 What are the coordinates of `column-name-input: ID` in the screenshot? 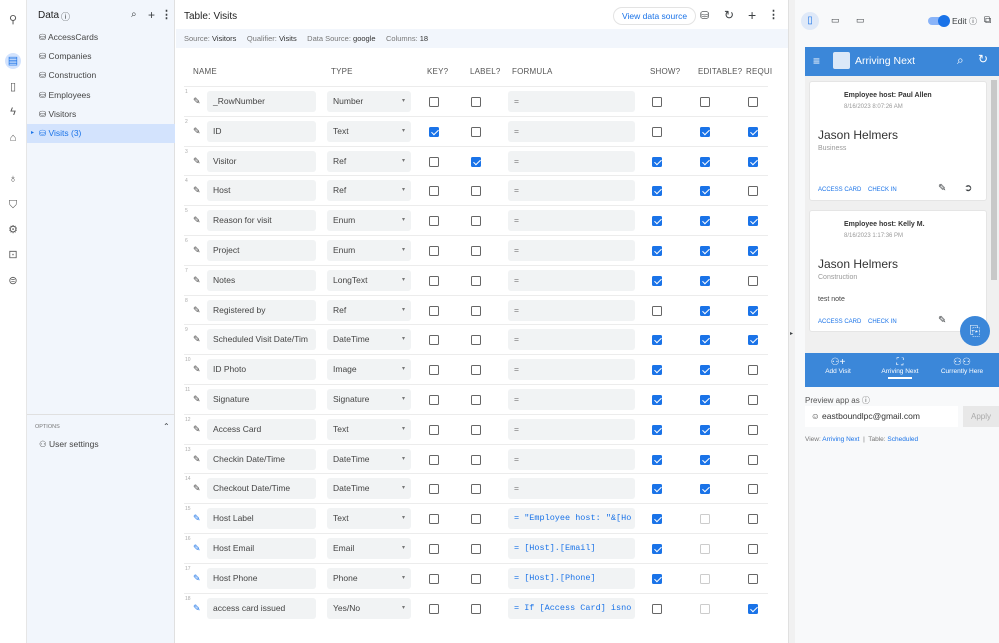 It's located at (261, 131).